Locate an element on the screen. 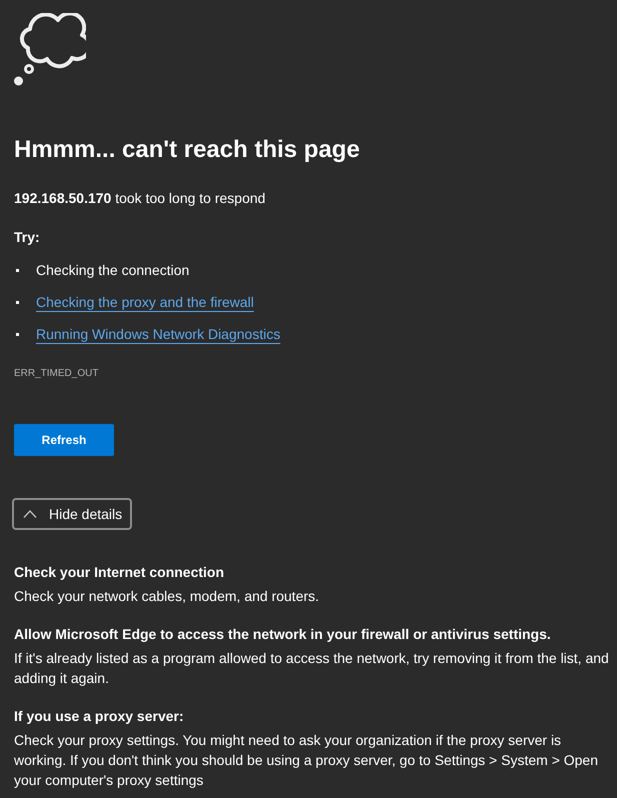 Image resolution: width=617 pixels, height=798 pixels. page-title: Hmmm... can't reach this page is located at coordinates (187, 150).